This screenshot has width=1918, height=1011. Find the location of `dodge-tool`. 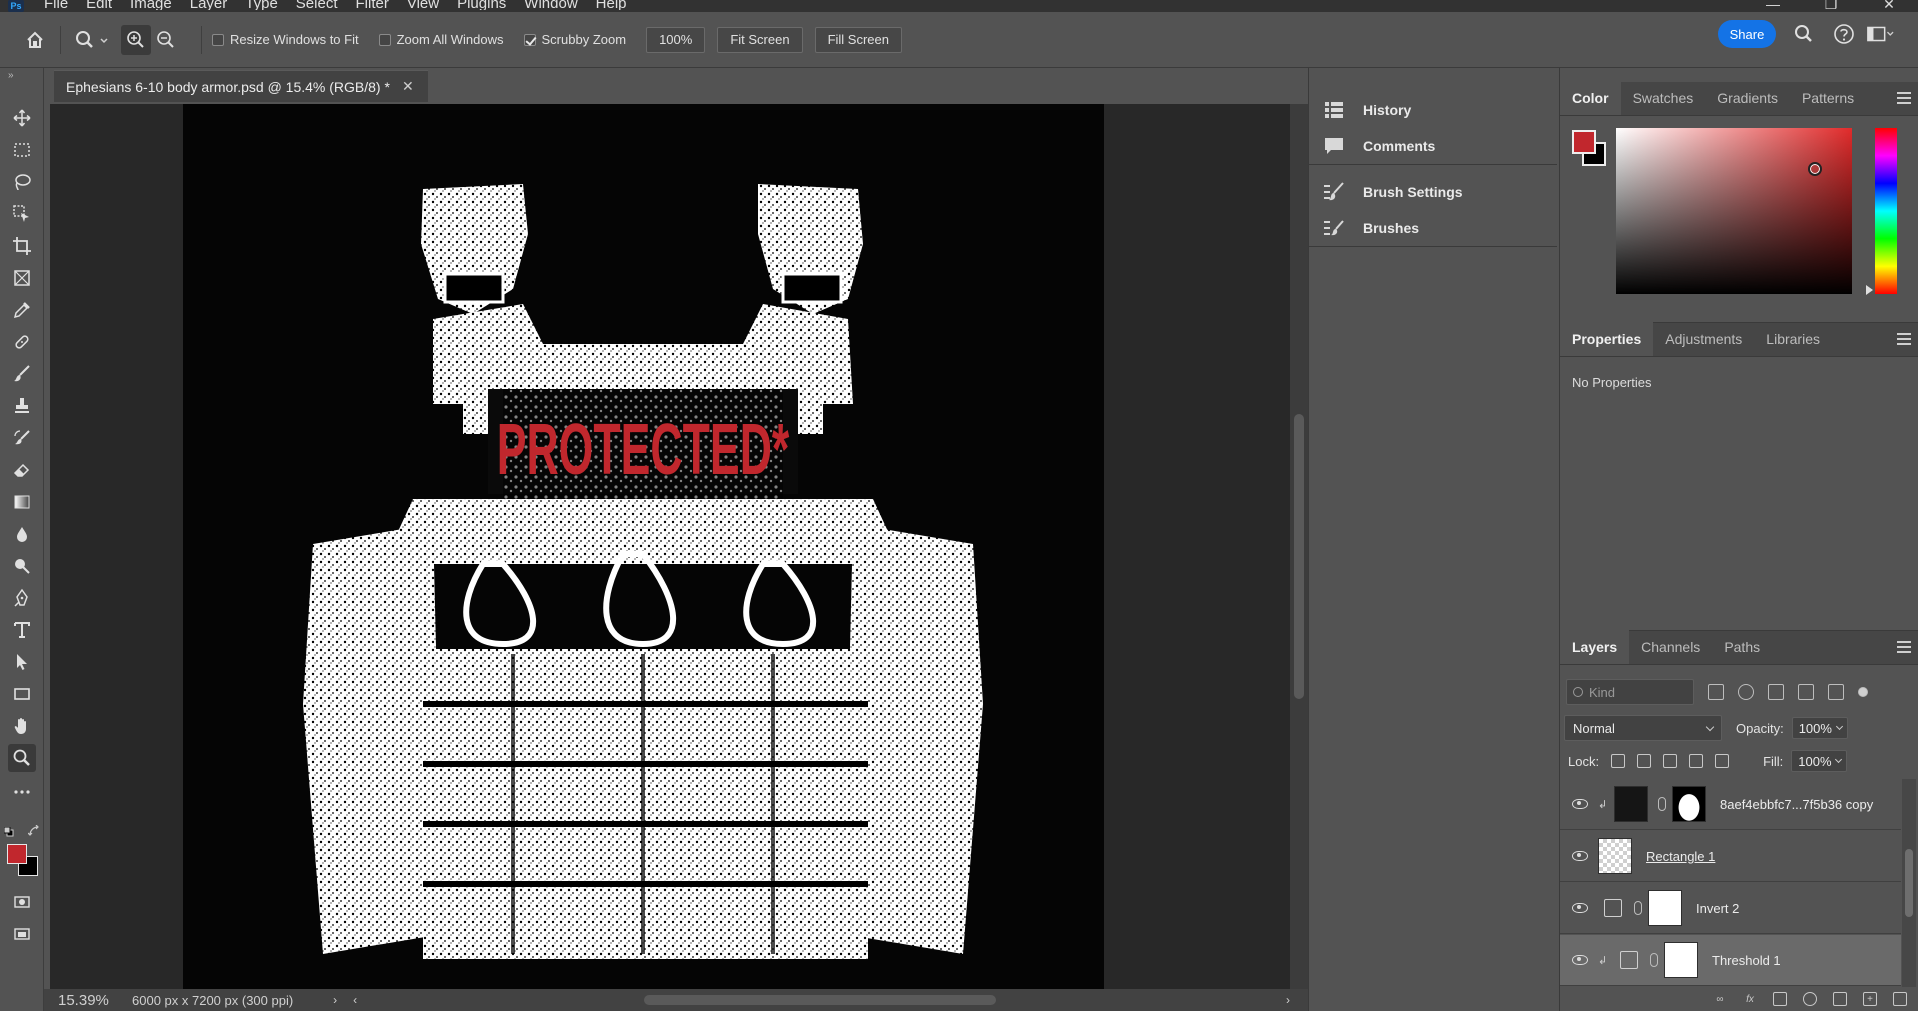

dodge-tool is located at coordinates (22, 566).